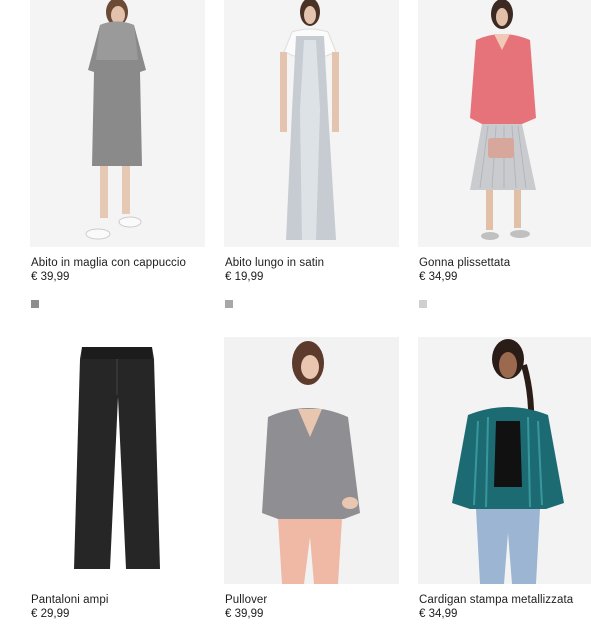 This screenshot has width=591, height=640. What do you see at coordinates (69, 600) in the screenshot?
I see `product-name: Pantaloni ampi` at bounding box center [69, 600].